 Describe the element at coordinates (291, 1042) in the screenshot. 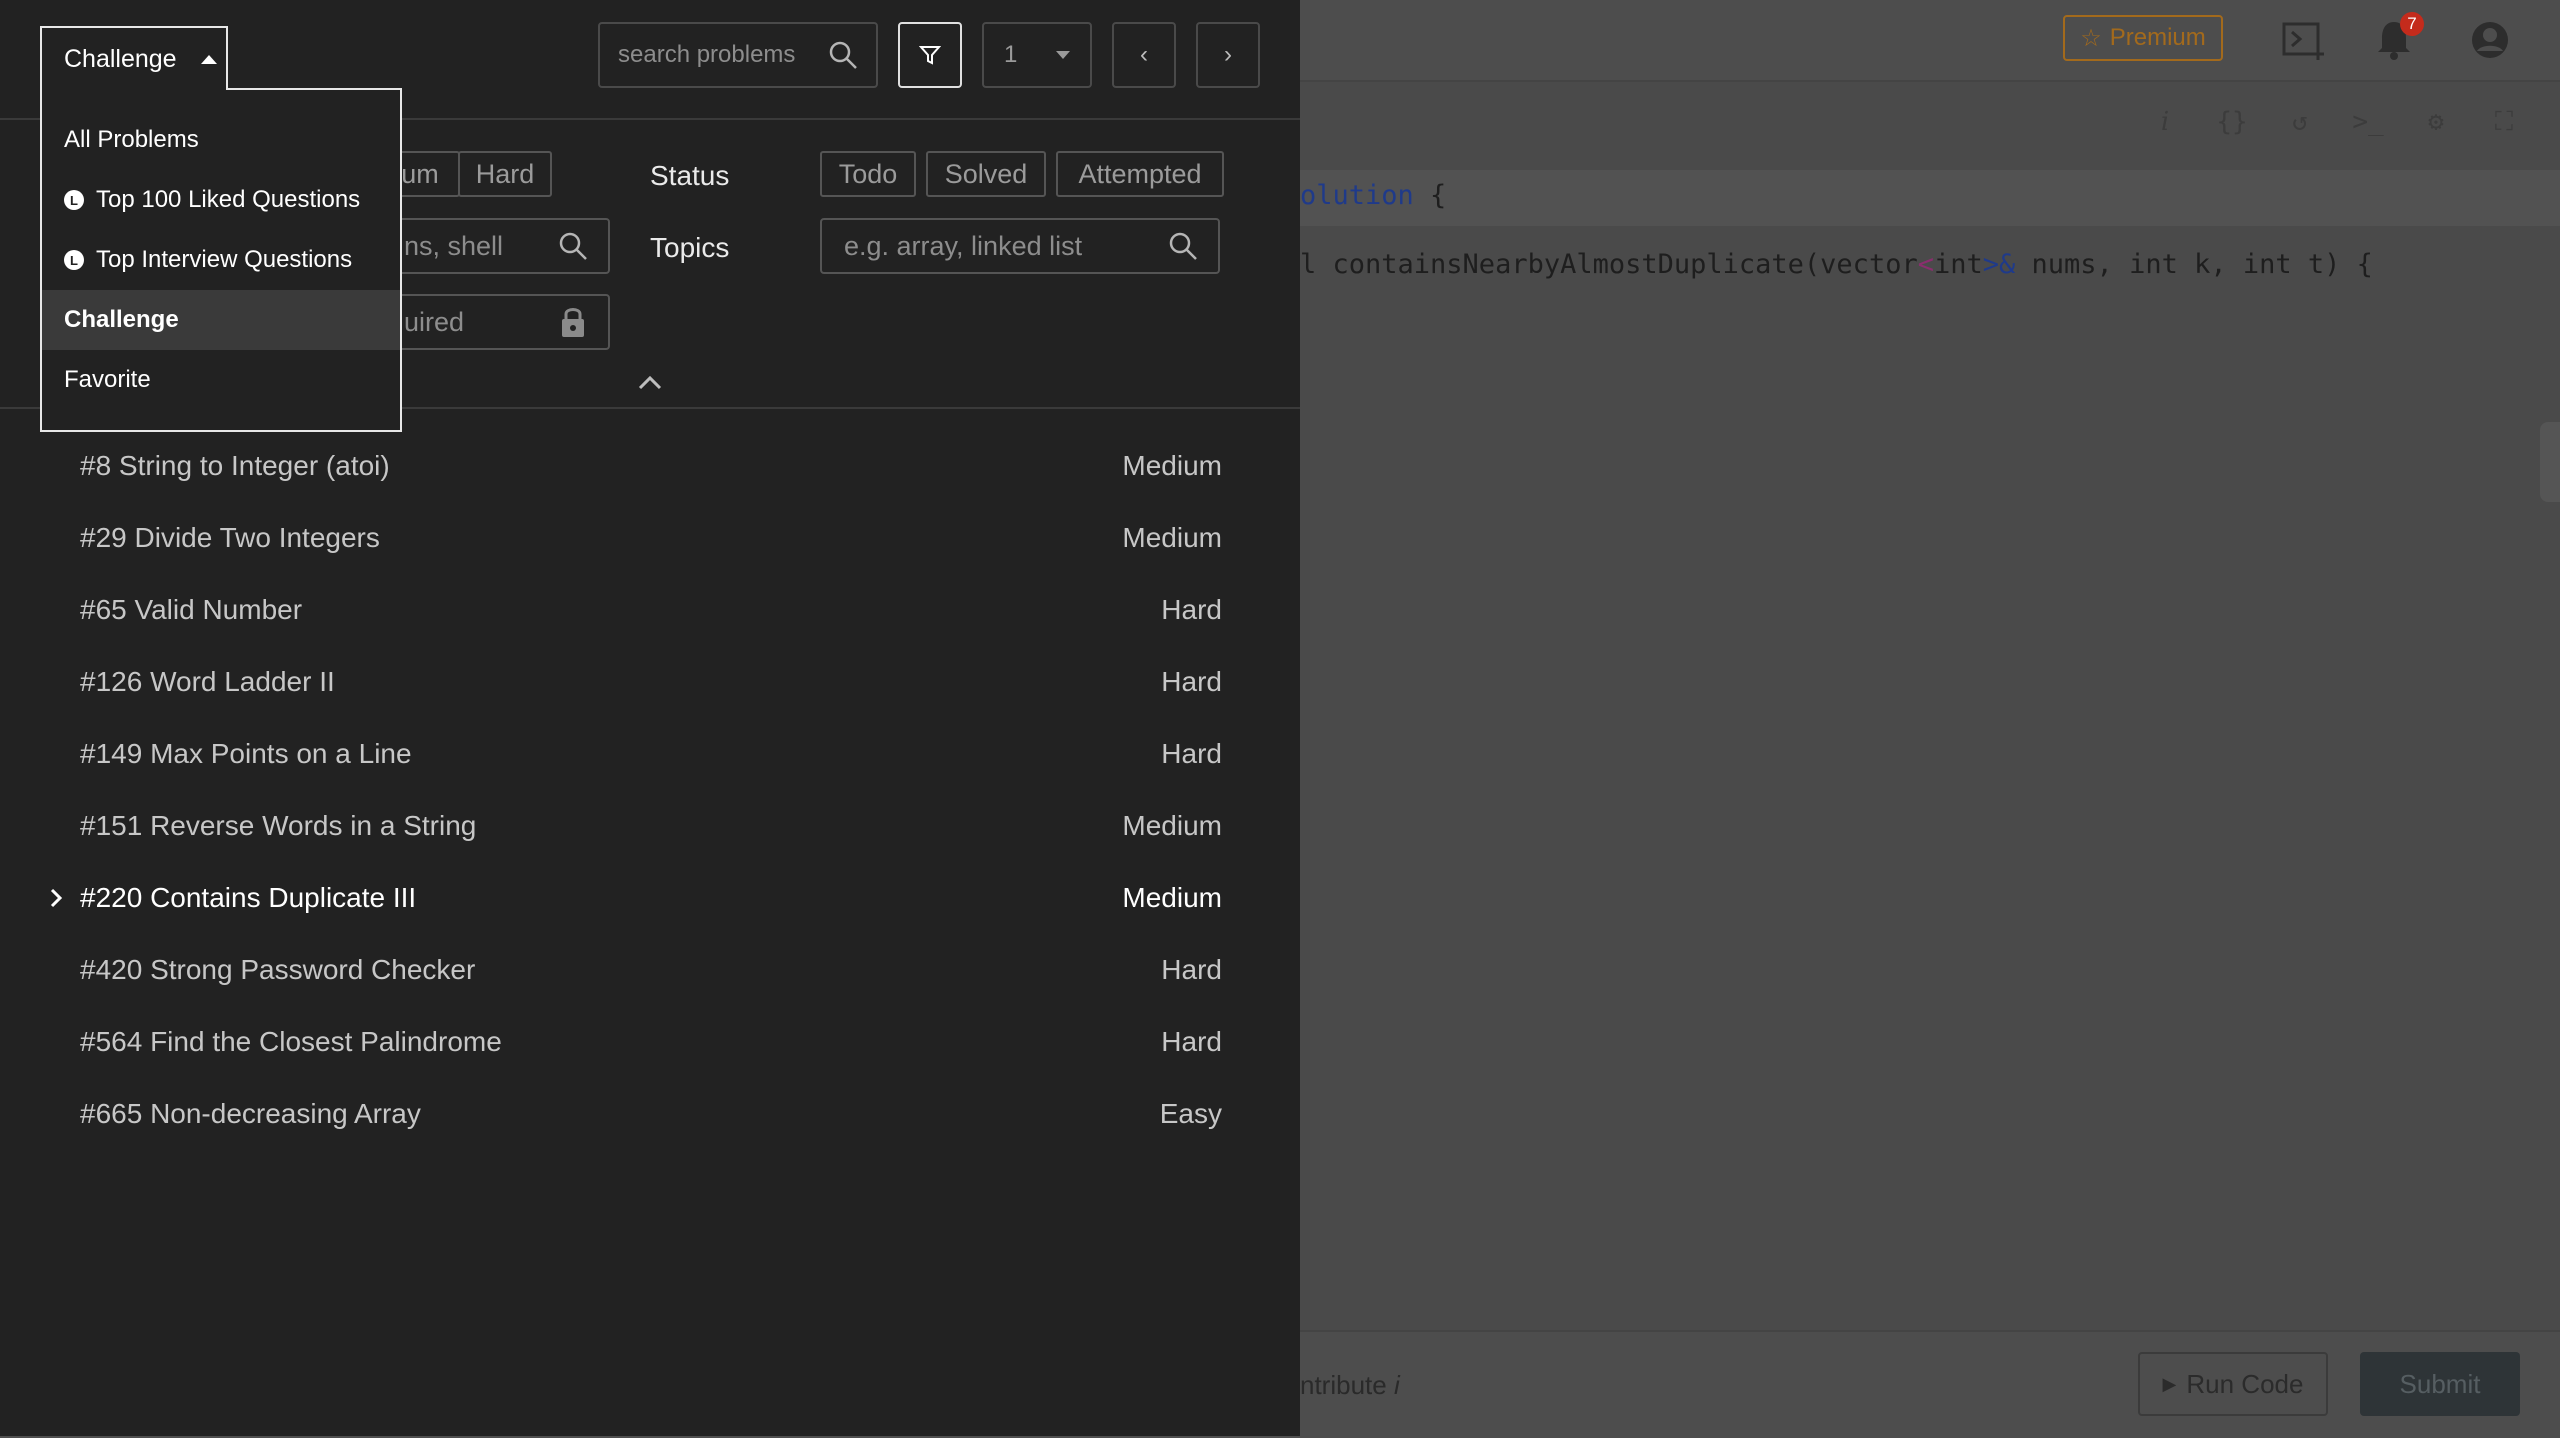

I see `problem-title: #564 Find the Closest Palindrome` at that location.